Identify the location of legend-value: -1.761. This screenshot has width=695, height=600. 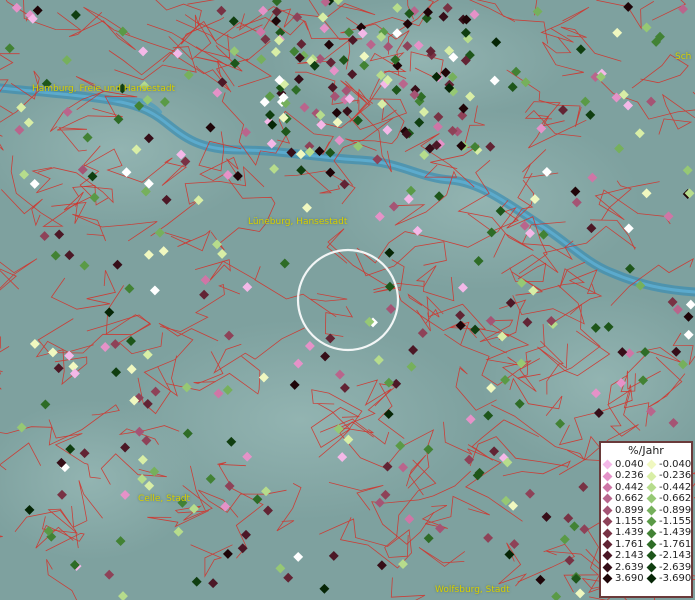
(675, 544).